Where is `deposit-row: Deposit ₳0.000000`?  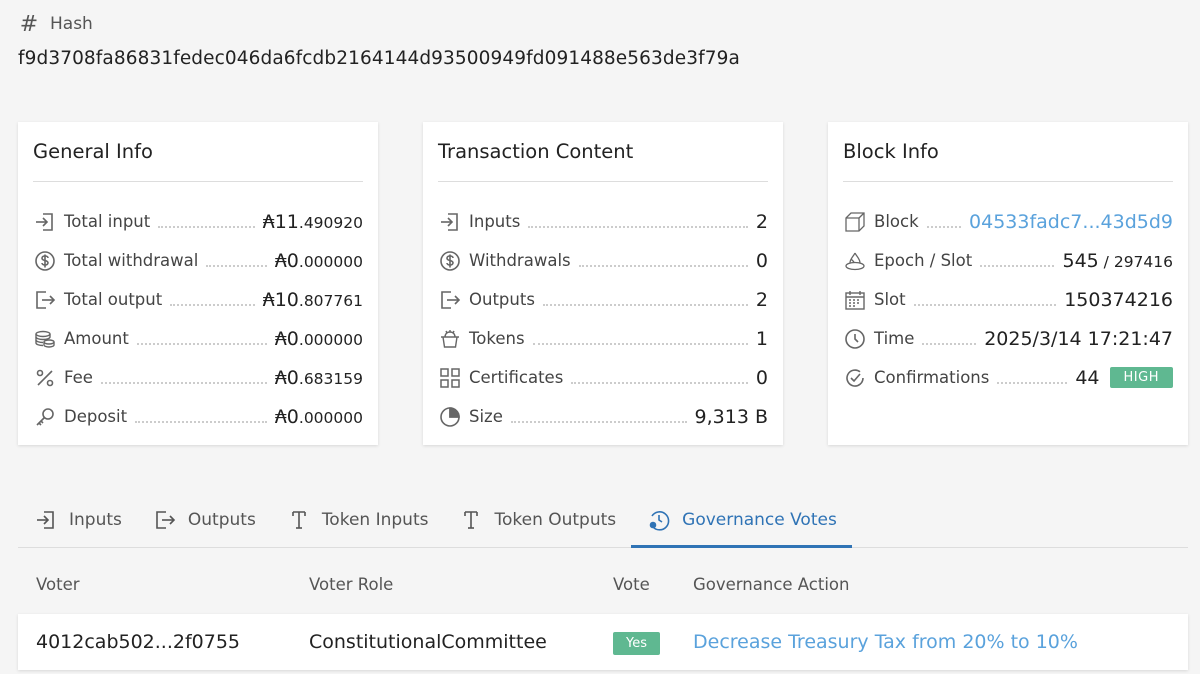 deposit-row: Deposit ₳0.000000 is located at coordinates (198, 416).